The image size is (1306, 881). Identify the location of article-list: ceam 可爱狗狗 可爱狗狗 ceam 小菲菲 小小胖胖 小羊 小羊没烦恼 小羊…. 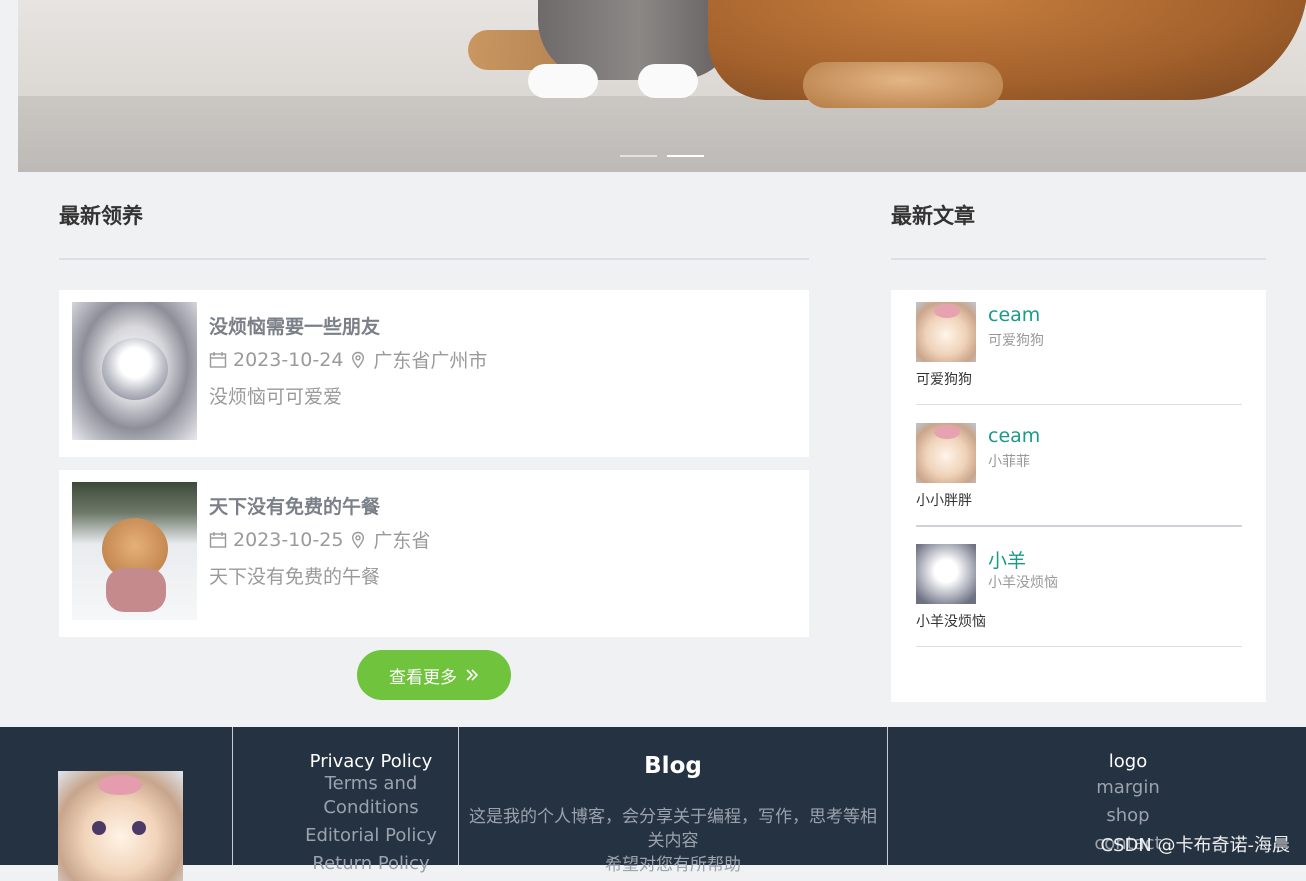
(1078, 496).